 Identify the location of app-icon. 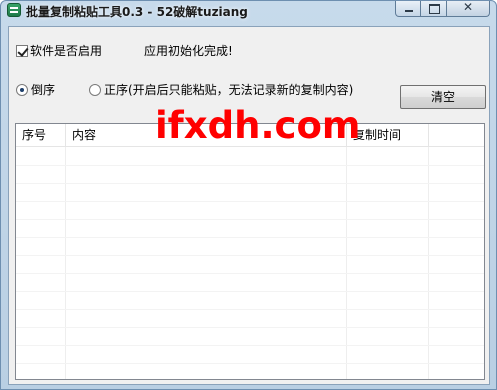
(14, 10).